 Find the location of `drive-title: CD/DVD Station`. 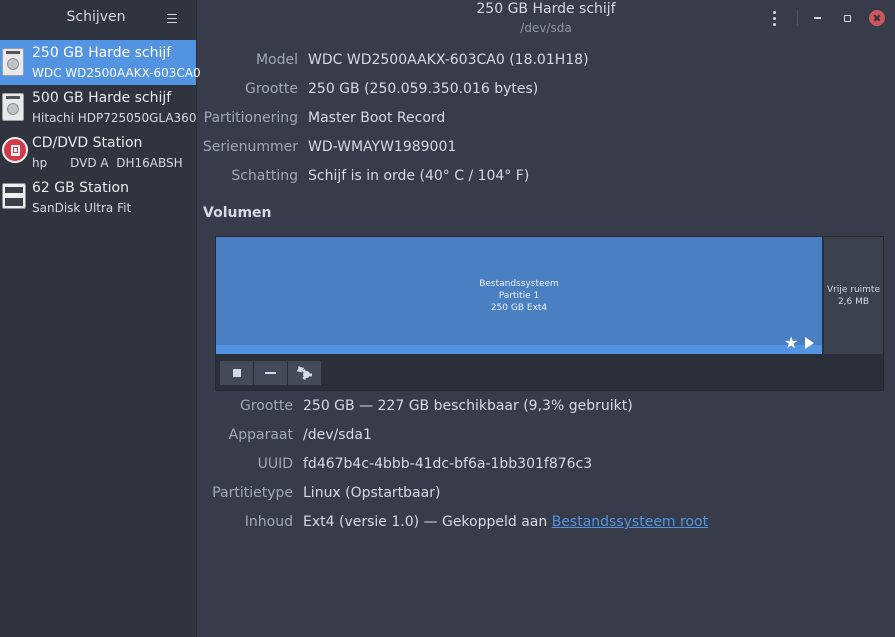

drive-title: CD/DVD Station is located at coordinates (87, 143).